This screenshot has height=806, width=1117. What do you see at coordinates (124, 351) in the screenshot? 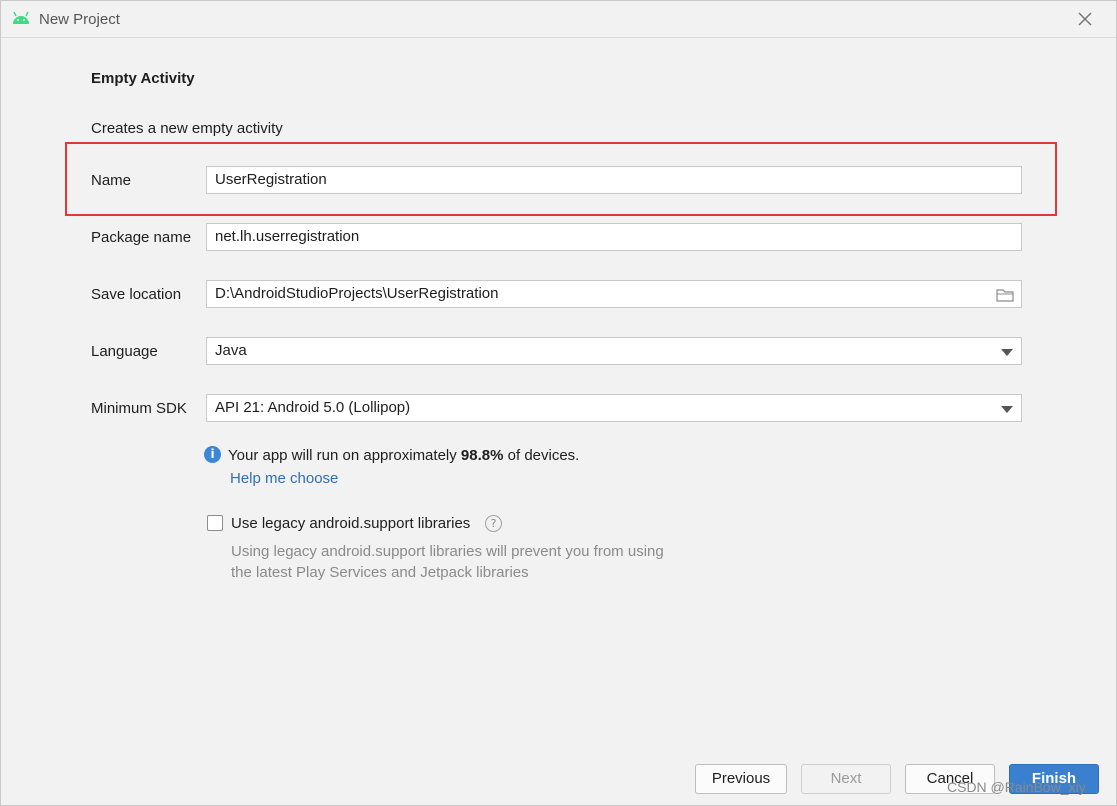
I see `language-label: Language` at bounding box center [124, 351].